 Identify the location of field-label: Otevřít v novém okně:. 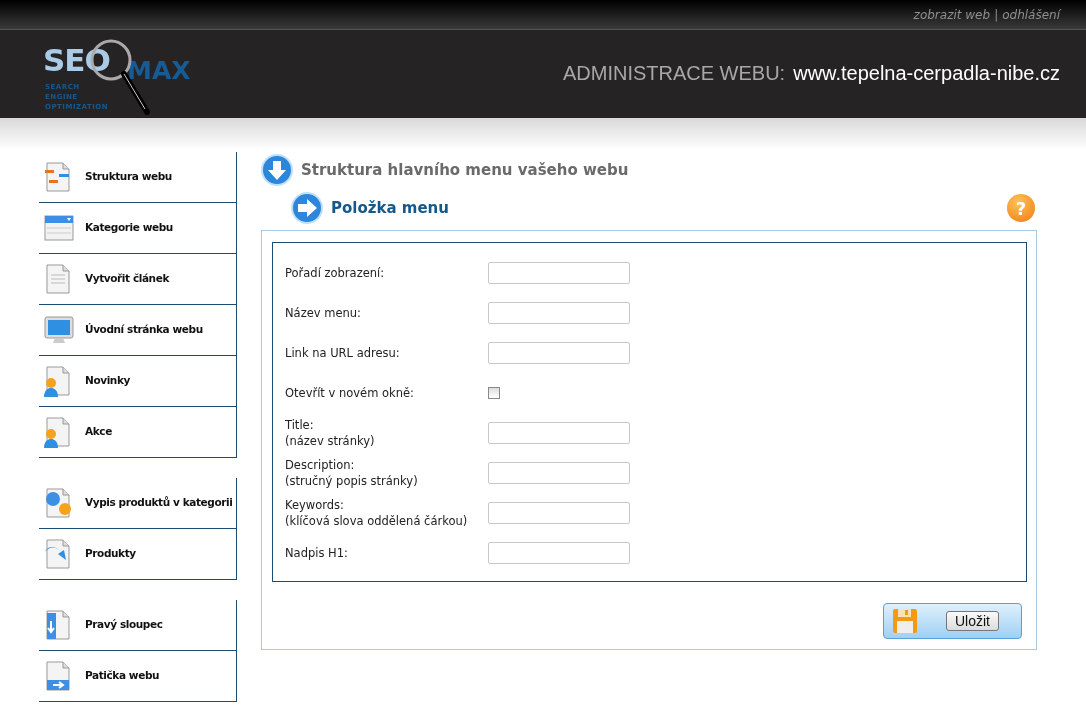
(350, 393).